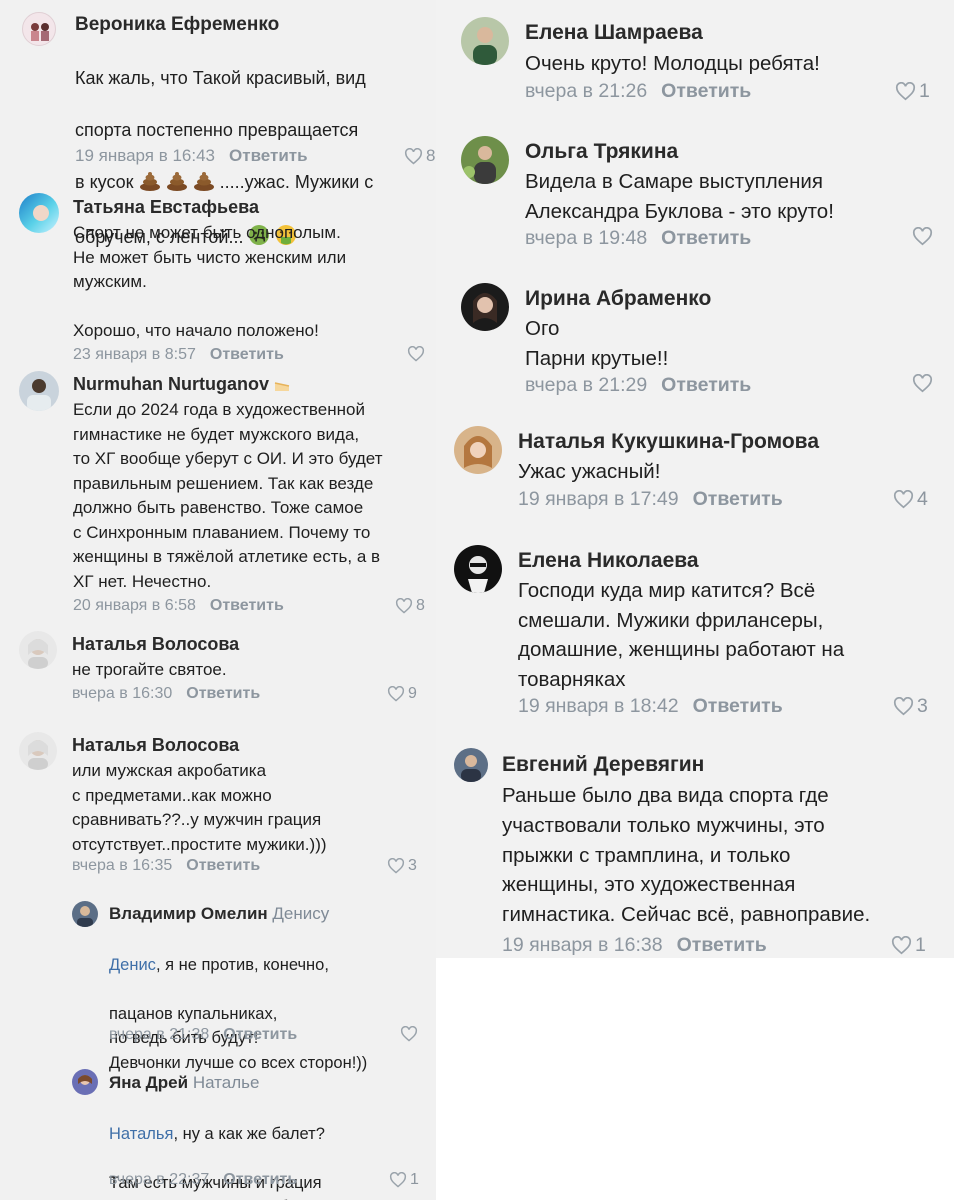 The width and height of the screenshot is (954, 1200). What do you see at coordinates (910, 499) in the screenshot?
I see `like-button: 4` at bounding box center [910, 499].